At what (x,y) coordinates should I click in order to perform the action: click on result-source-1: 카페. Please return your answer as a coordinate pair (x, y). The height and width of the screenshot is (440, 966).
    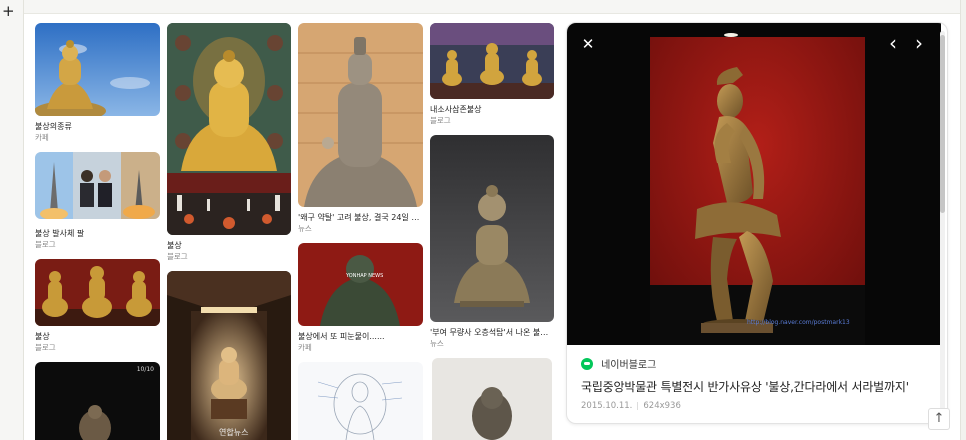
    Looking at the image, I should click on (42, 137).